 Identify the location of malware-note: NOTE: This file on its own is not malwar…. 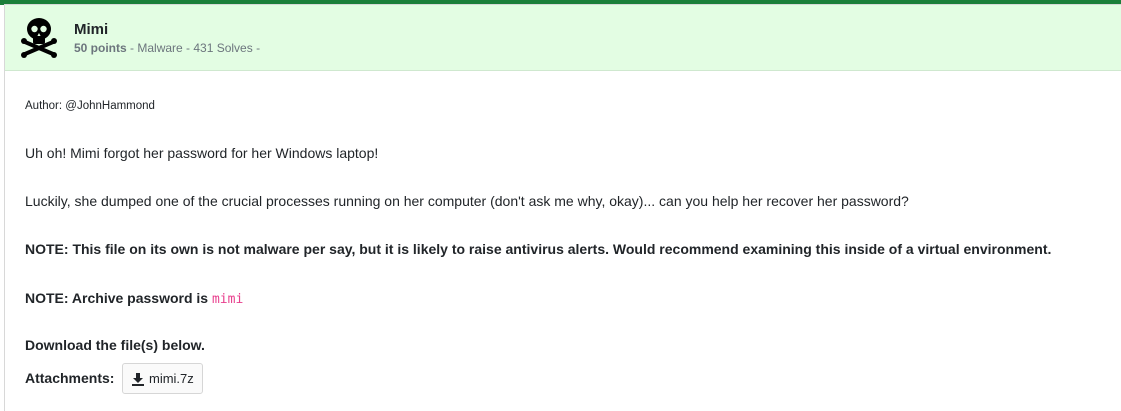
(538, 249).